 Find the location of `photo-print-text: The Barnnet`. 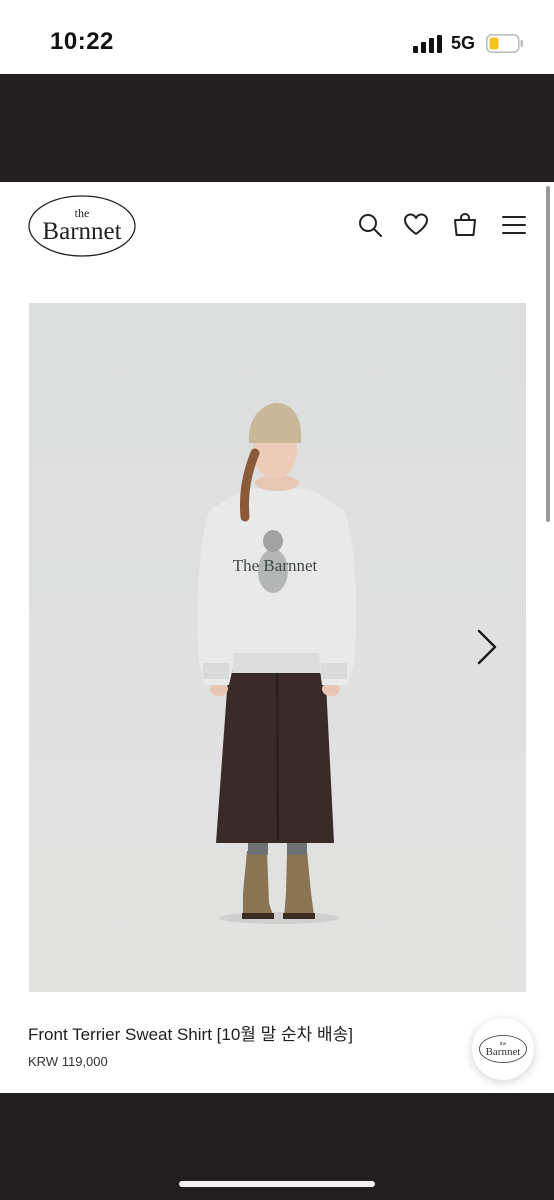

photo-print-text: The Barnnet is located at coordinates (275, 565).